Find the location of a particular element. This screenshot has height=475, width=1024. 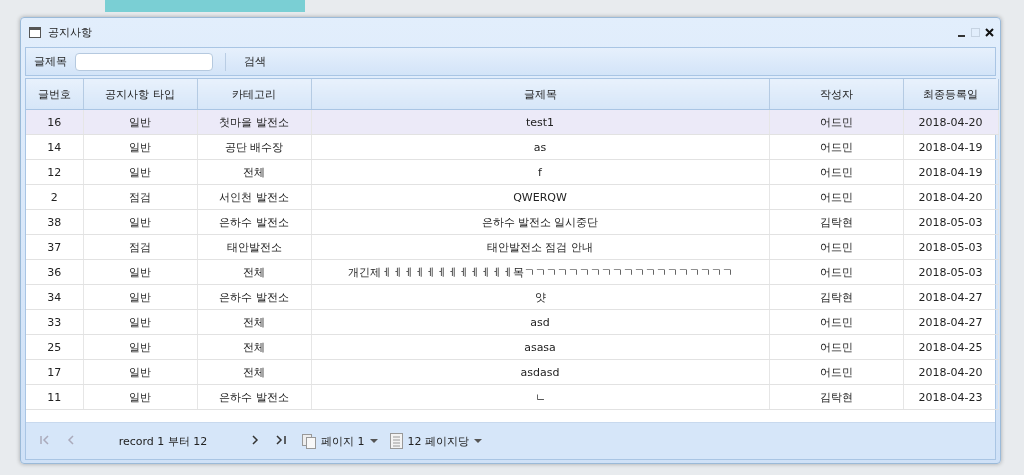

table-row: 11 일반 은하수 발전소 ㄴ 김탁현 2018-04-23 is located at coordinates (512, 397).